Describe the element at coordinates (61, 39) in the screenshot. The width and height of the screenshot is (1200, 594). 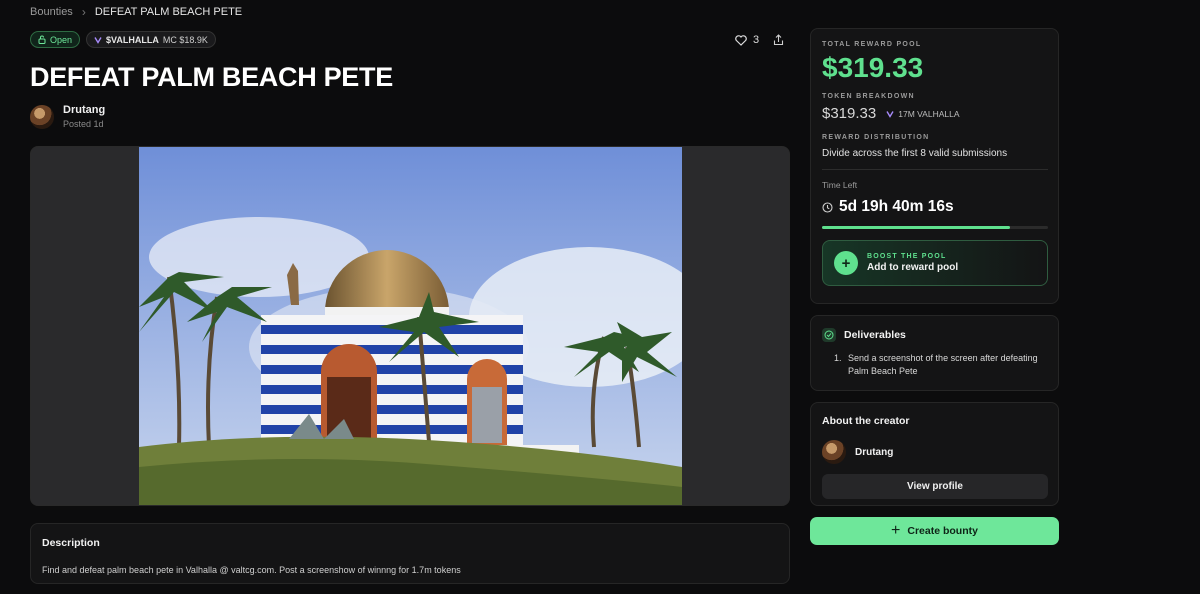
I see `status-label: Open` at that location.